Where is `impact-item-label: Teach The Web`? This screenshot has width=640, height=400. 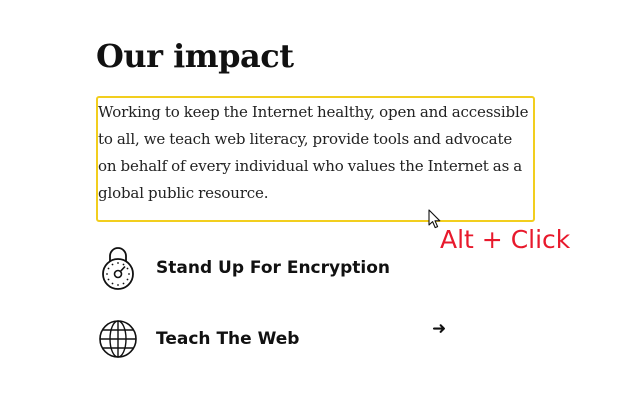 impact-item-label: Teach The Web is located at coordinates (228, 339).